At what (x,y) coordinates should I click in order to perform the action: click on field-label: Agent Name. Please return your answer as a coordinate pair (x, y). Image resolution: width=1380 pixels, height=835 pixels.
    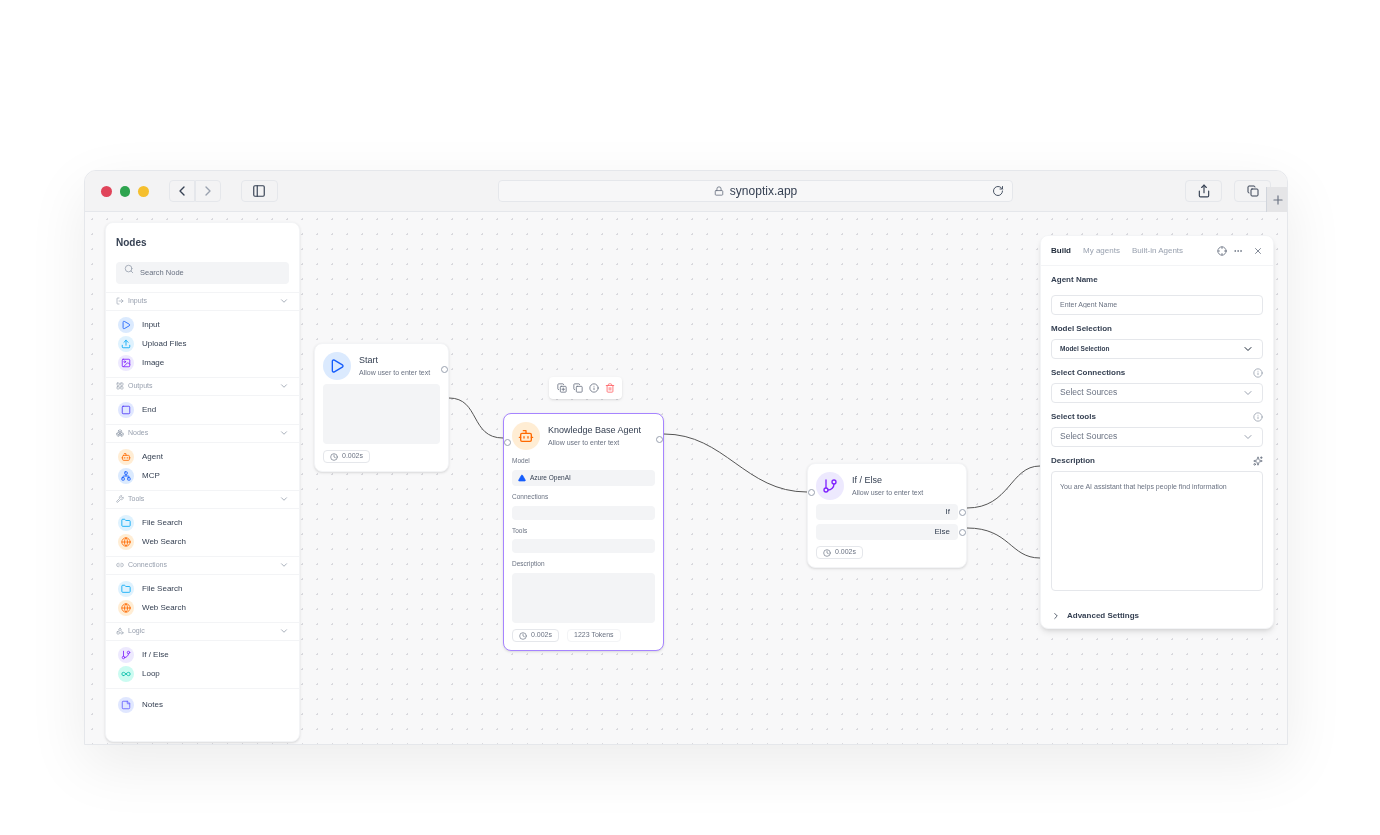
    Looking at the image, I should click on (1074, 280).